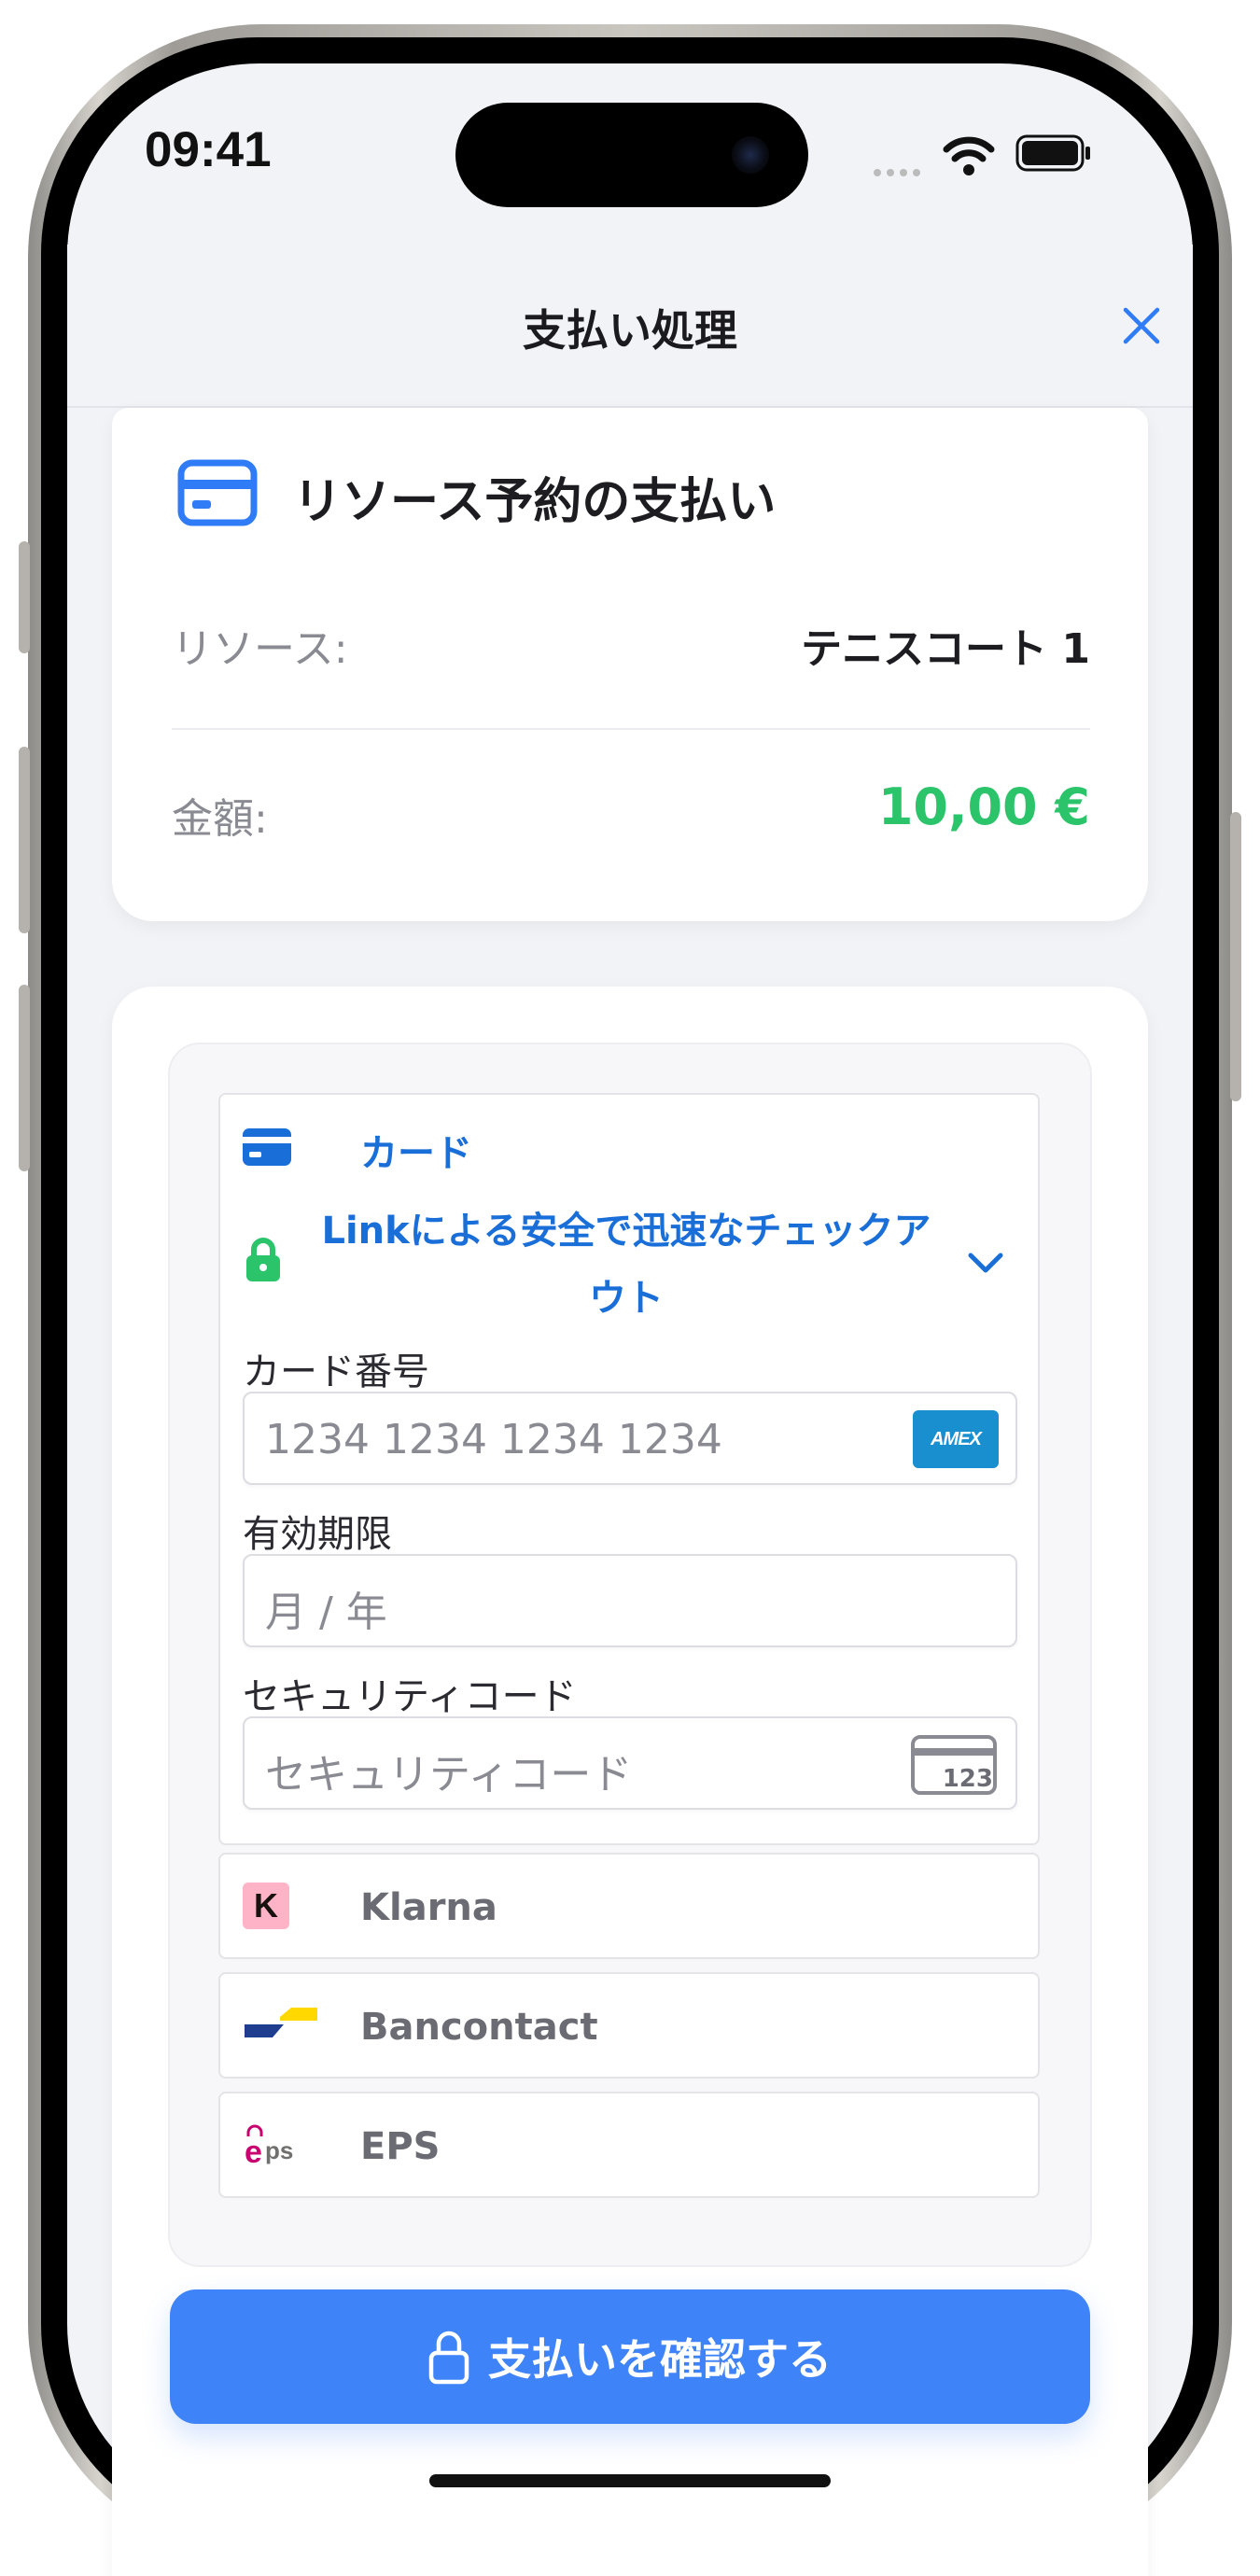  What do you see at coordinates (1235, 956) in the screenshot?
I see `power-button` at bounding box center [1235, 956].